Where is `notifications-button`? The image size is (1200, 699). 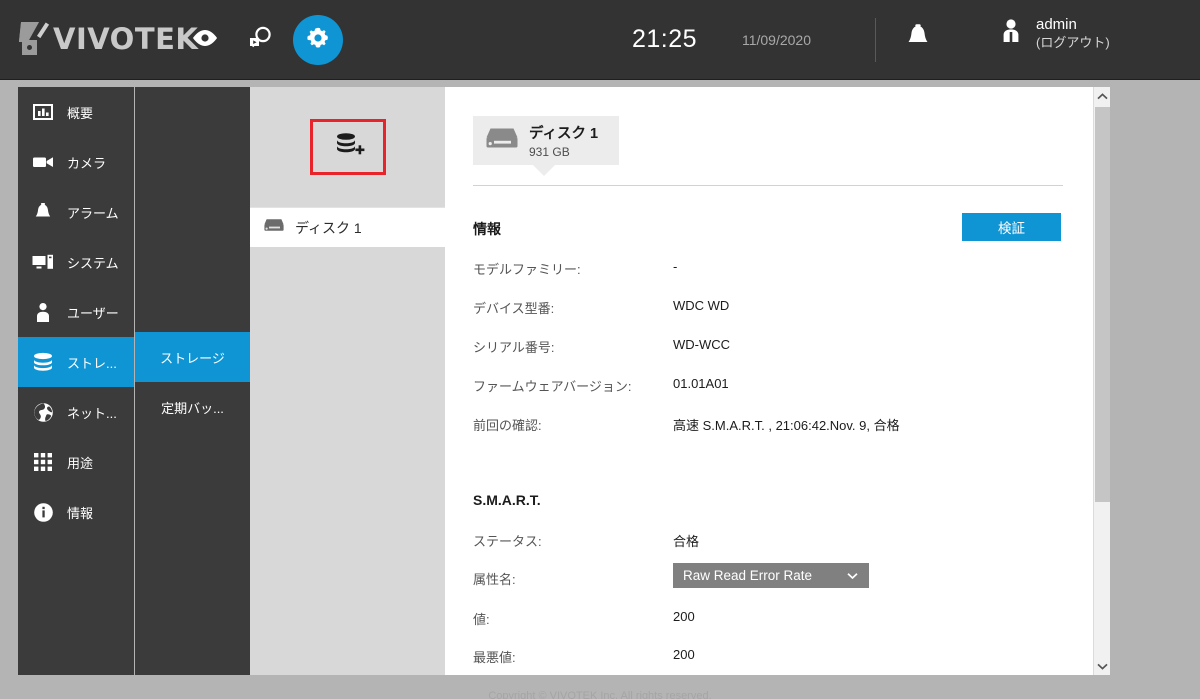 notifications-button is located at coordinates (918, 39).